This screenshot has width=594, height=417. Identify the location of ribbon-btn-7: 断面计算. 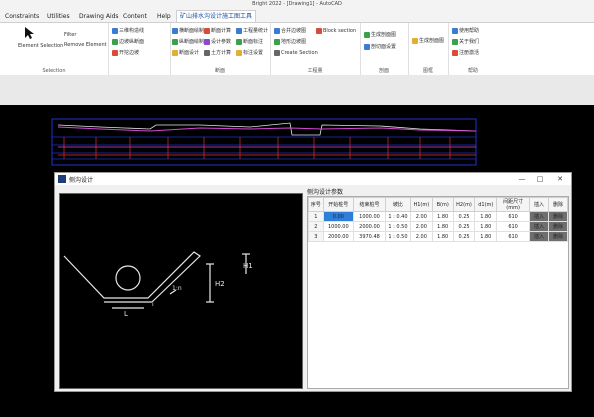
(217, 31).